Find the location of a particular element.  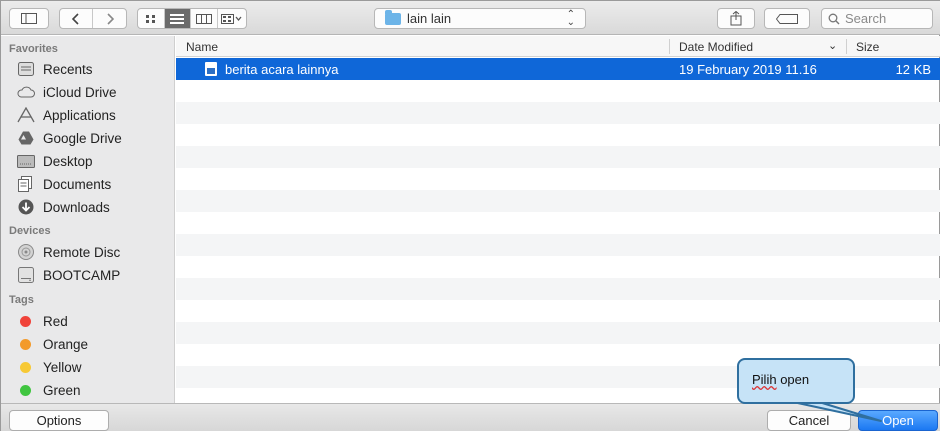

callout-word-open: open is located at coordinates (793, 379).